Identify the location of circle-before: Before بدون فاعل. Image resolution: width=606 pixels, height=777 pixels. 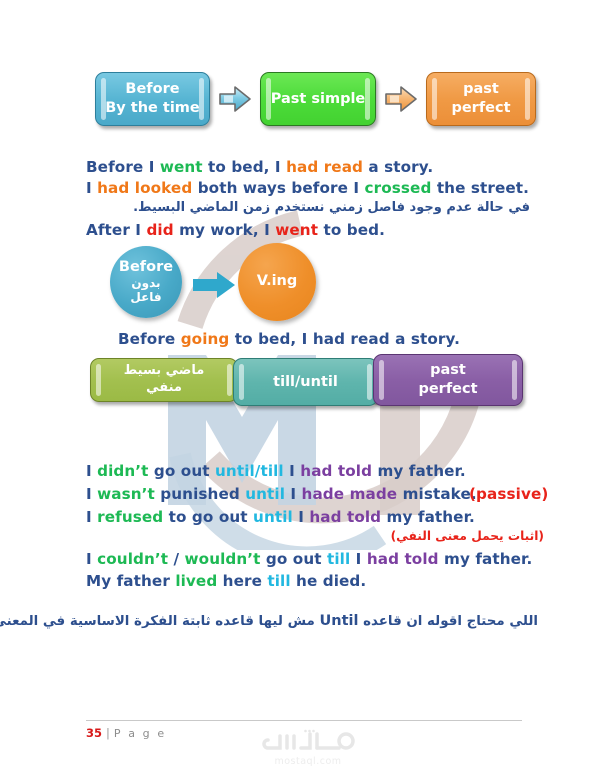
(146, 282).